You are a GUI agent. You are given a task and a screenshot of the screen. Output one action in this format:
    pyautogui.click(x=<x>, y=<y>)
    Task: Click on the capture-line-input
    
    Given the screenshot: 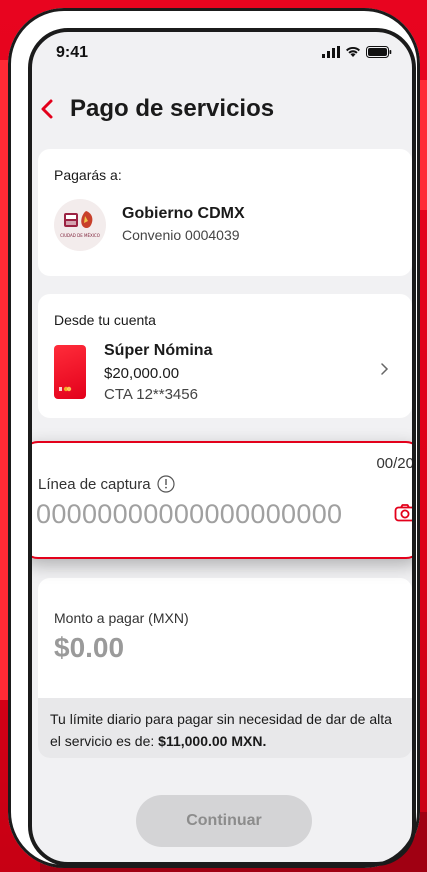 What is the action you would take?
    pyautogui.click(x=210, y=514)
    